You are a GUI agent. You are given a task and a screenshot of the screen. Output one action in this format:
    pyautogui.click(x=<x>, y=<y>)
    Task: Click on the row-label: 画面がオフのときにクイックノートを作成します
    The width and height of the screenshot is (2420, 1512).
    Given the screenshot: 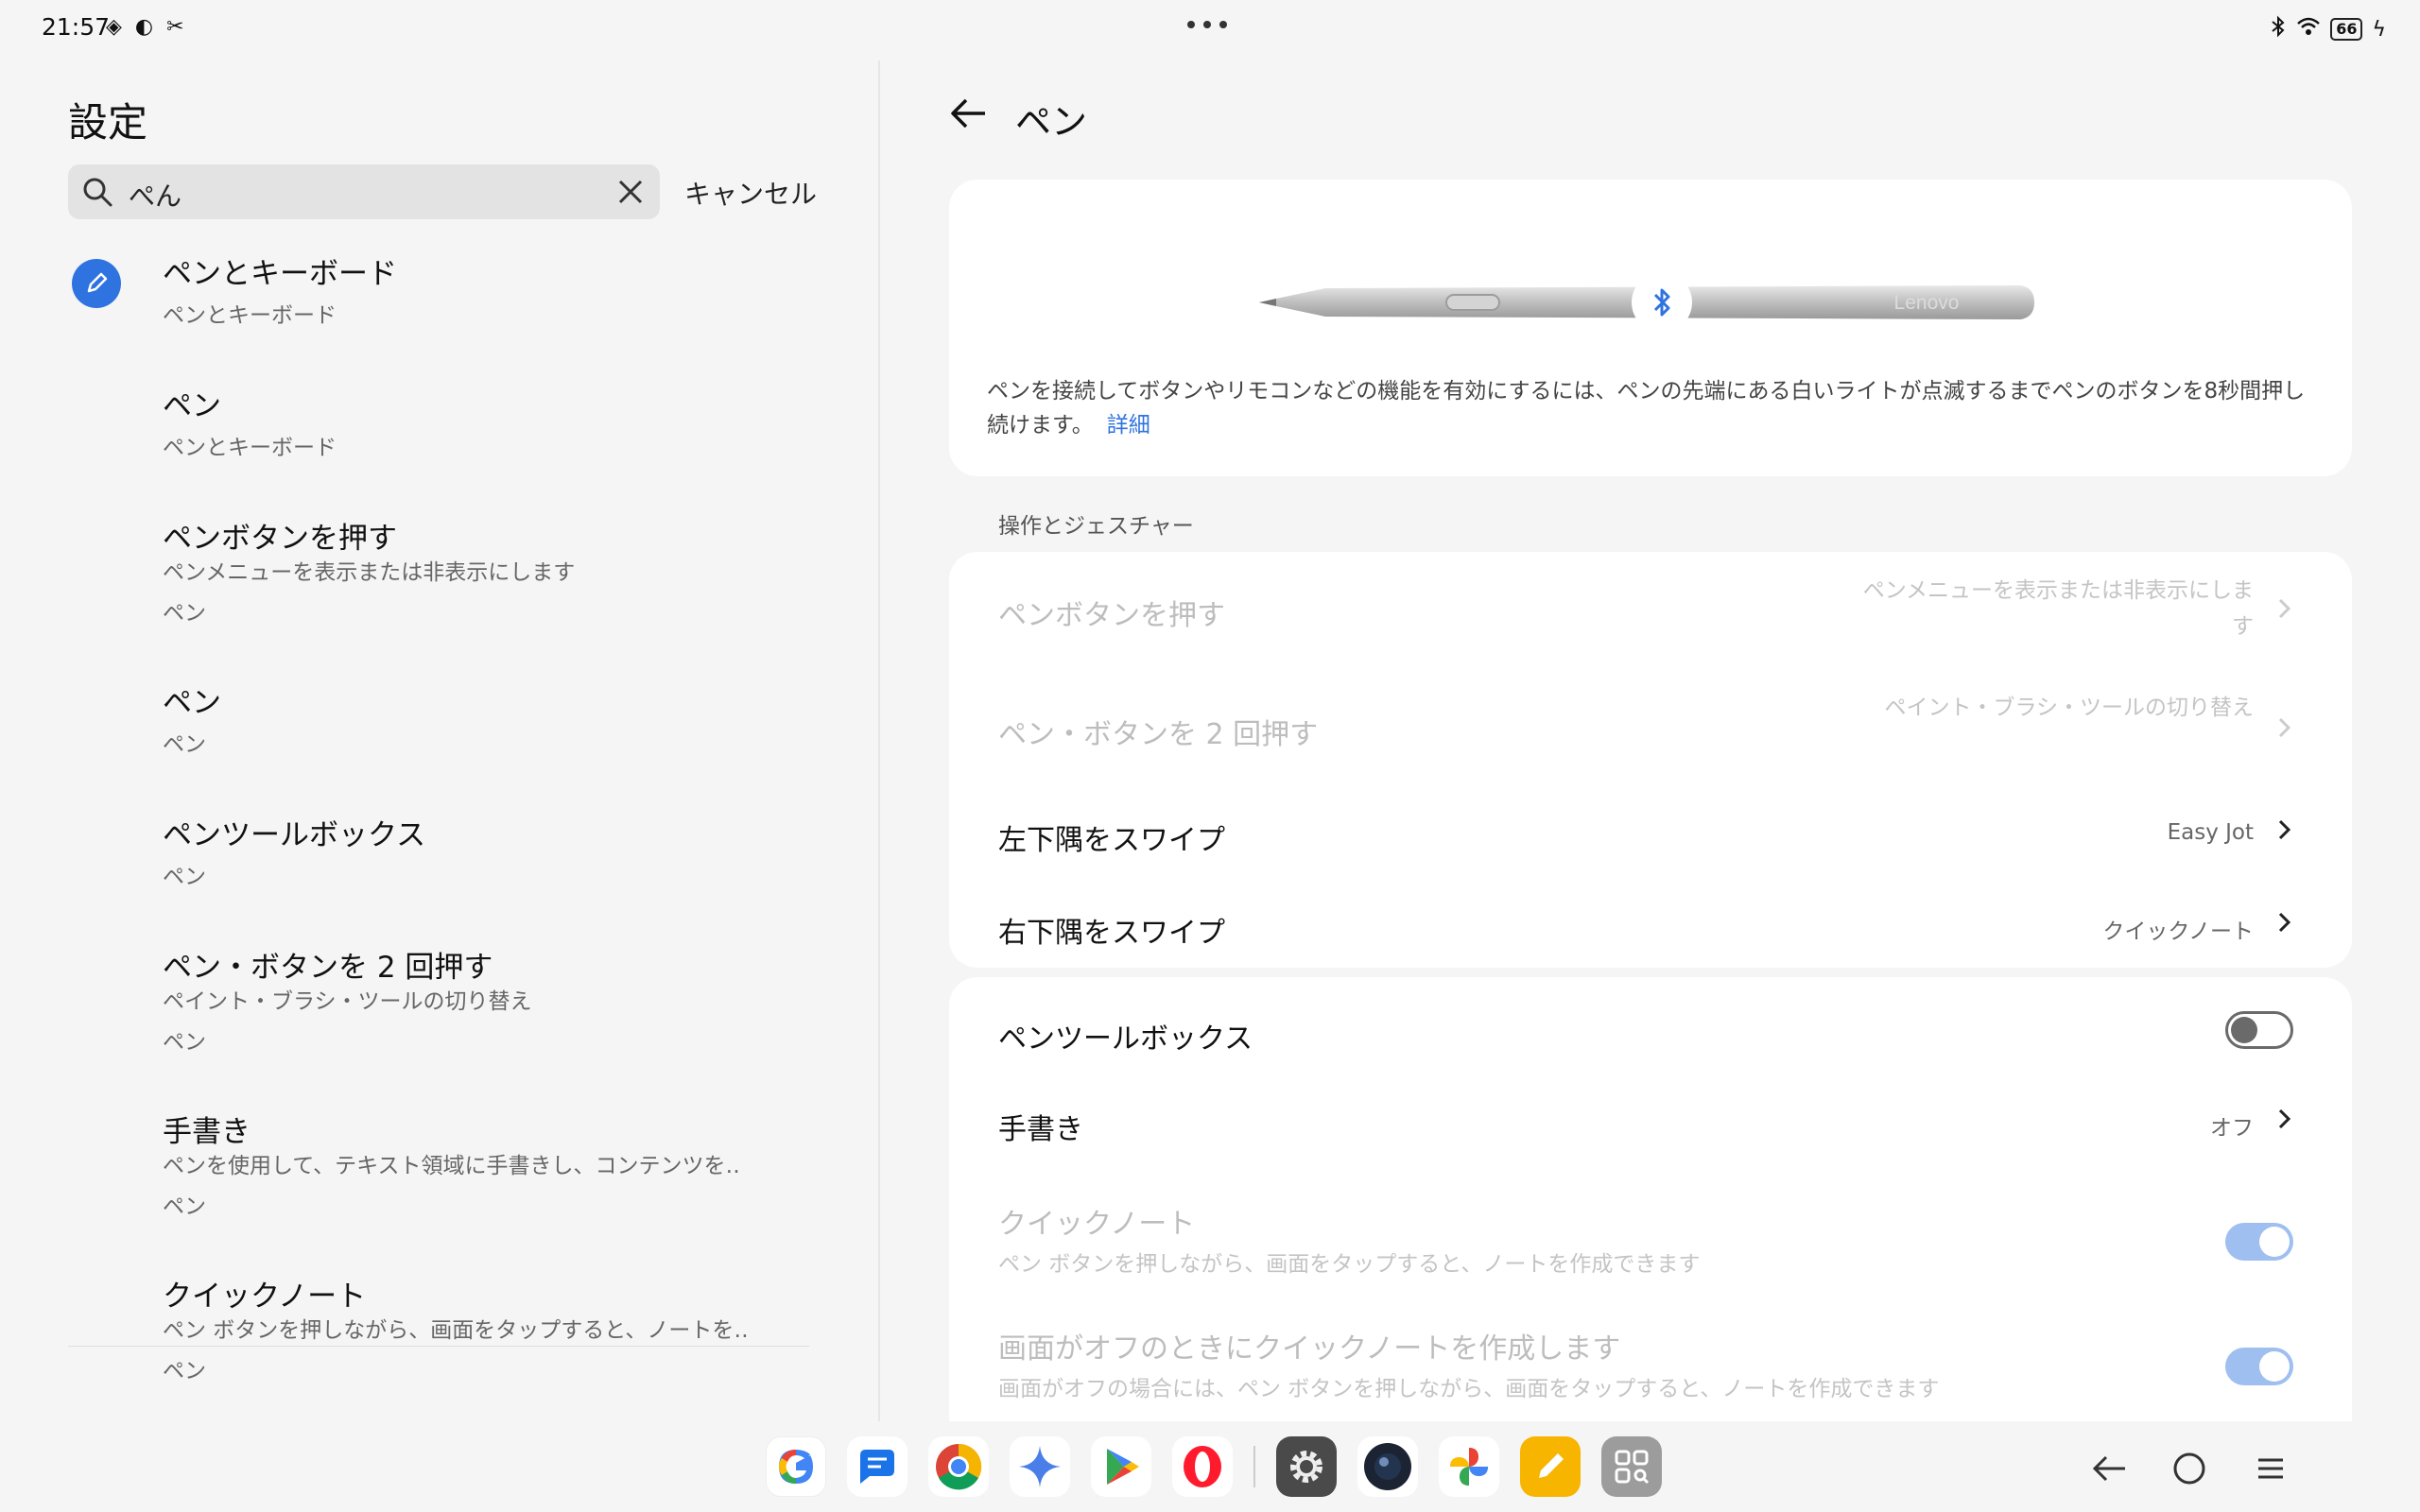 What is the action you would take?
    pyautogui.click(x=1309, y=1349)
    